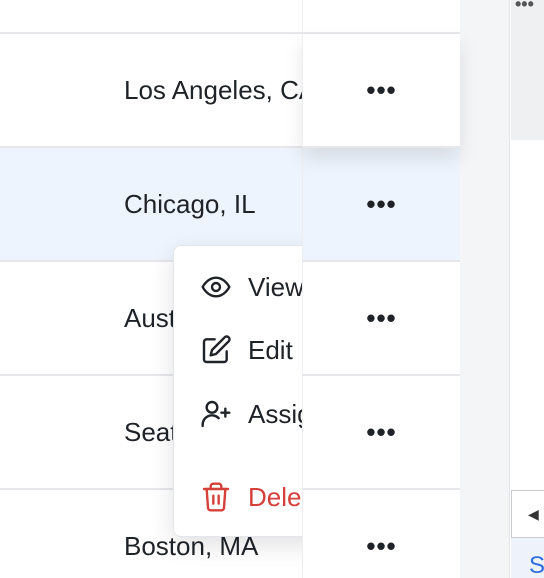 This screenshot has width=544, height=578. What do you see at coordinates (276, 286) in the screenshot?
I see `menu-item-label: View` at bounding box center [276, 286].